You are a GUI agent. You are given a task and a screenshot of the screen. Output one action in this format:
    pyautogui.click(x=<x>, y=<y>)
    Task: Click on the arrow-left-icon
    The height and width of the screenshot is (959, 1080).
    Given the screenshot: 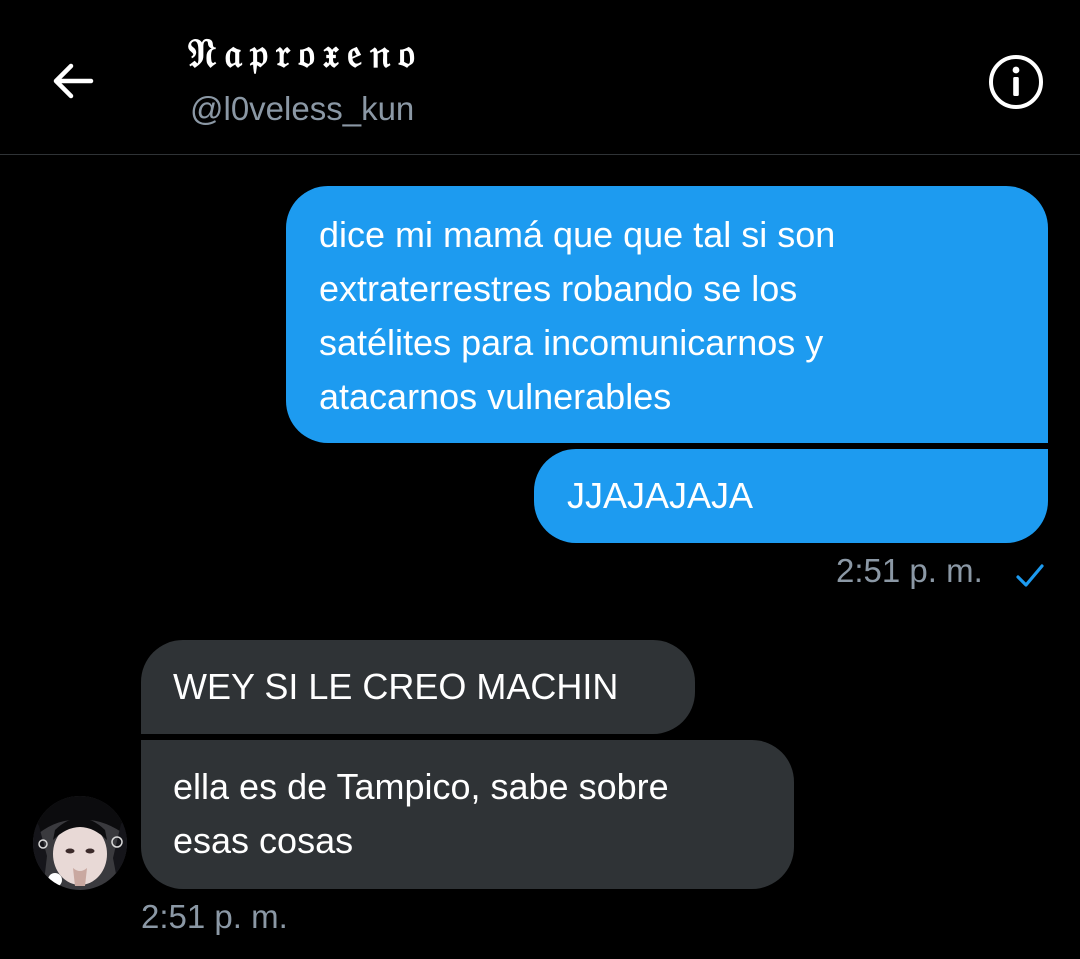 What is the action you would take?
    pyautogui.click(x=73, y=81)
    